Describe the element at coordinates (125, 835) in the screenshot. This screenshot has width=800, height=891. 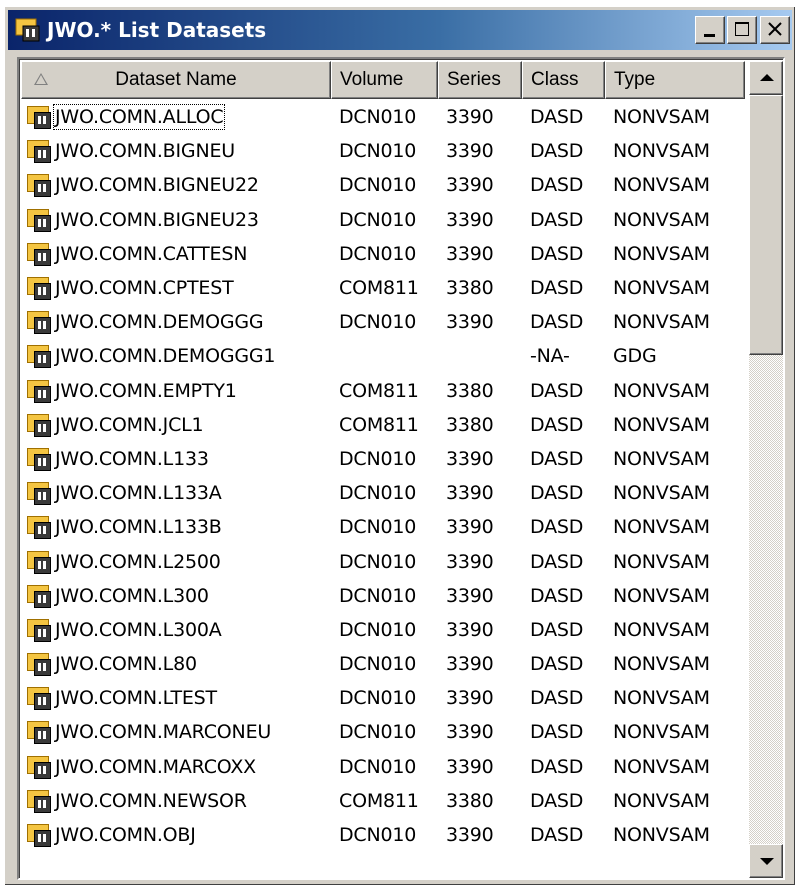
I see `dataset-name-label: JWO.COMN.OBJ` at that location.